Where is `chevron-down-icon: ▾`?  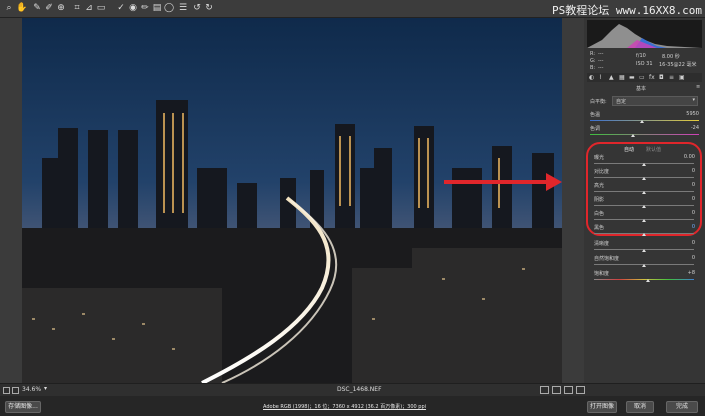
chevron-down-icon: ▾ is located at coordinates (693, 100).